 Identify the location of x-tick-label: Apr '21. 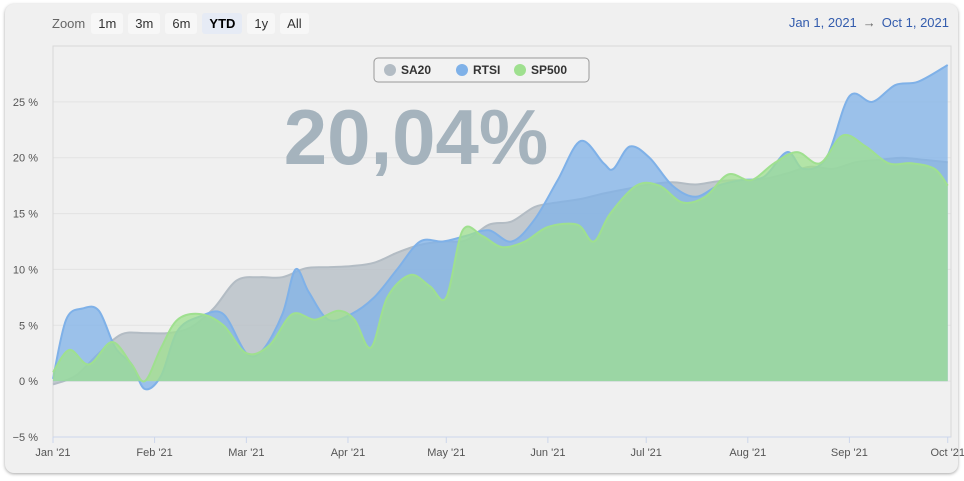
(348, 453).